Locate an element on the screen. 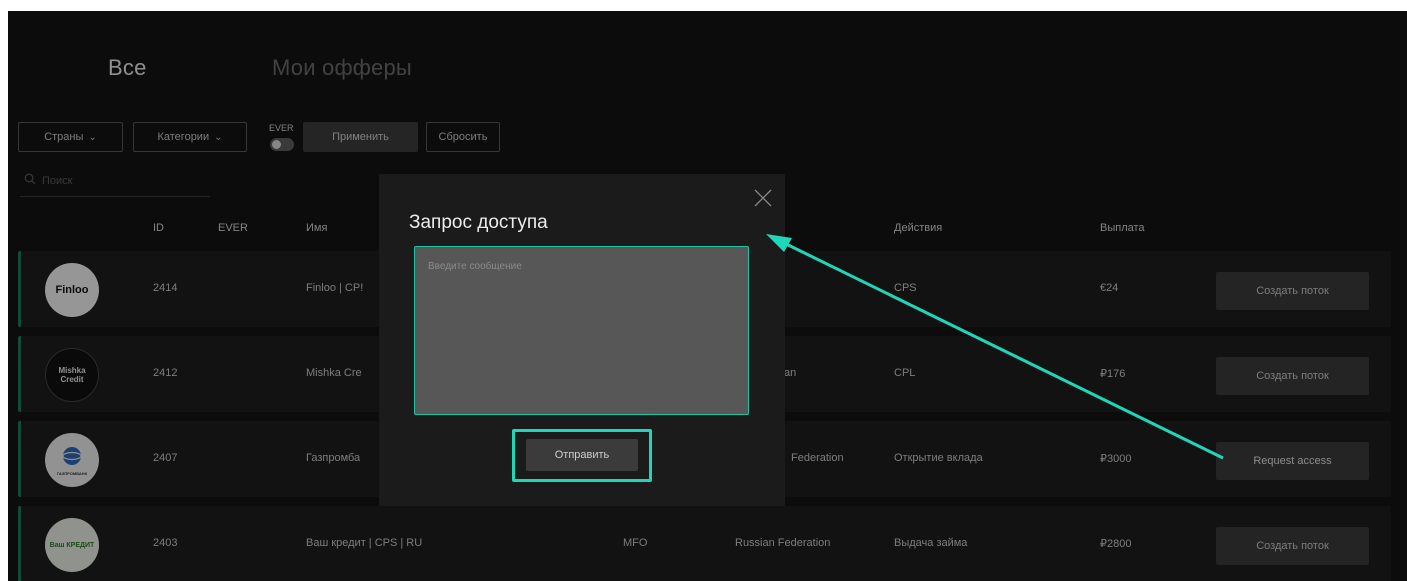 The height and width of the screenshot is (581, 1407). logo-text: Finloo is located at coordinates (72, 290).